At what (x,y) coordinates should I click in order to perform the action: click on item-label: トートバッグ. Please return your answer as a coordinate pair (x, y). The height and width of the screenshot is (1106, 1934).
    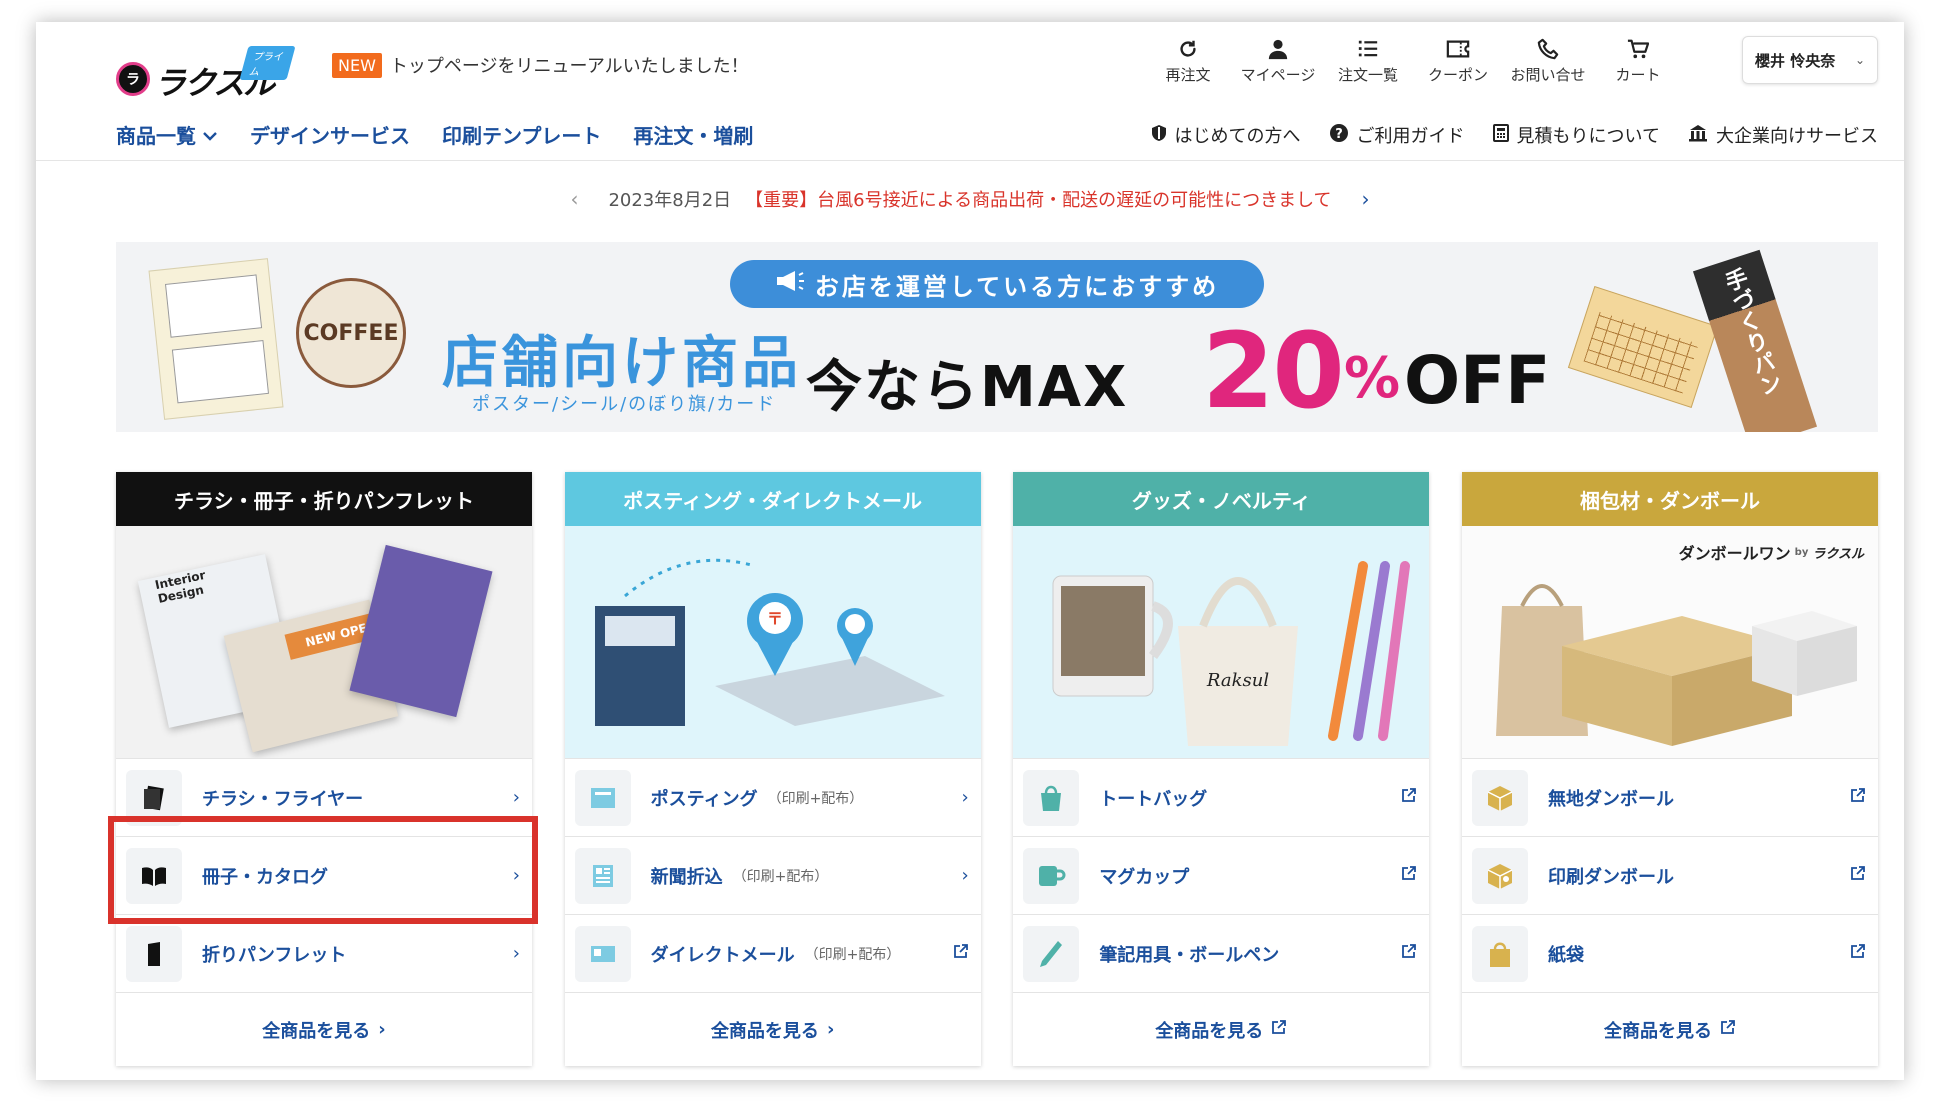
    Looking at the image, I should click on (1153, 799).